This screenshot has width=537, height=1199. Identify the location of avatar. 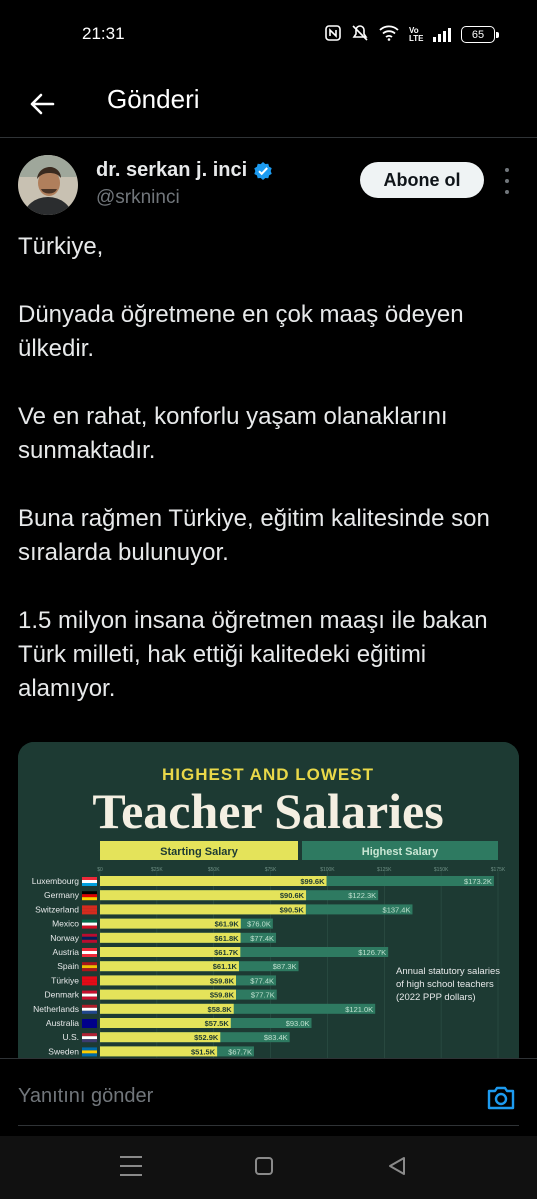
(48, 185).